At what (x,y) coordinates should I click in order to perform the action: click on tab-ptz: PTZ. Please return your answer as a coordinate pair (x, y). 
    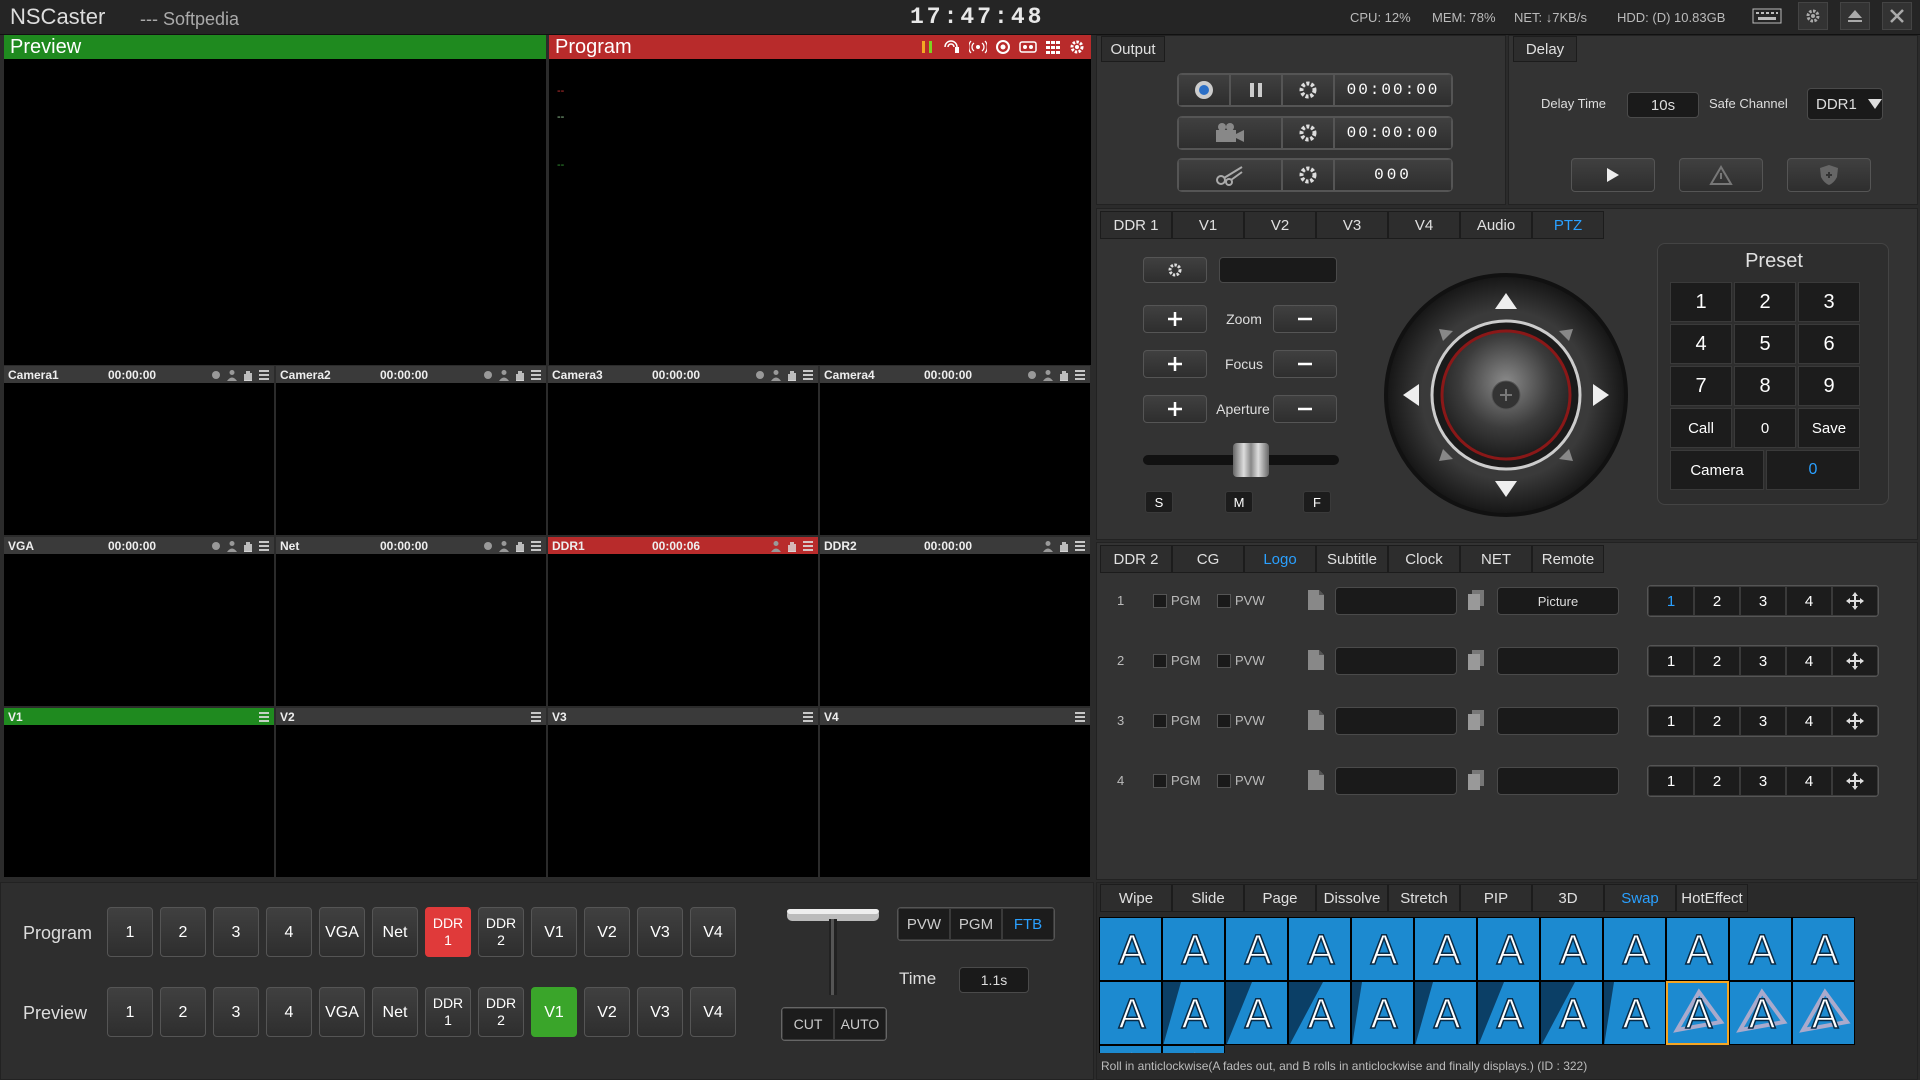
    Looking at the image, I should click on (1568, 225).